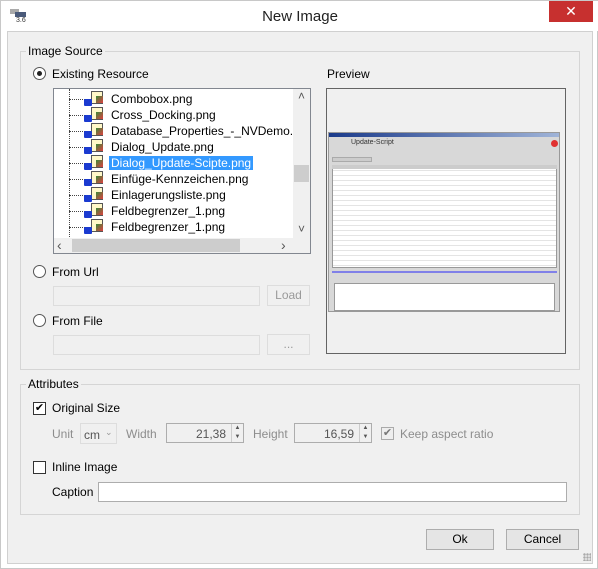  Describe the element at coordinates (53, 384) in the screenshot. I see `attributes-label: Attributes` at that location.